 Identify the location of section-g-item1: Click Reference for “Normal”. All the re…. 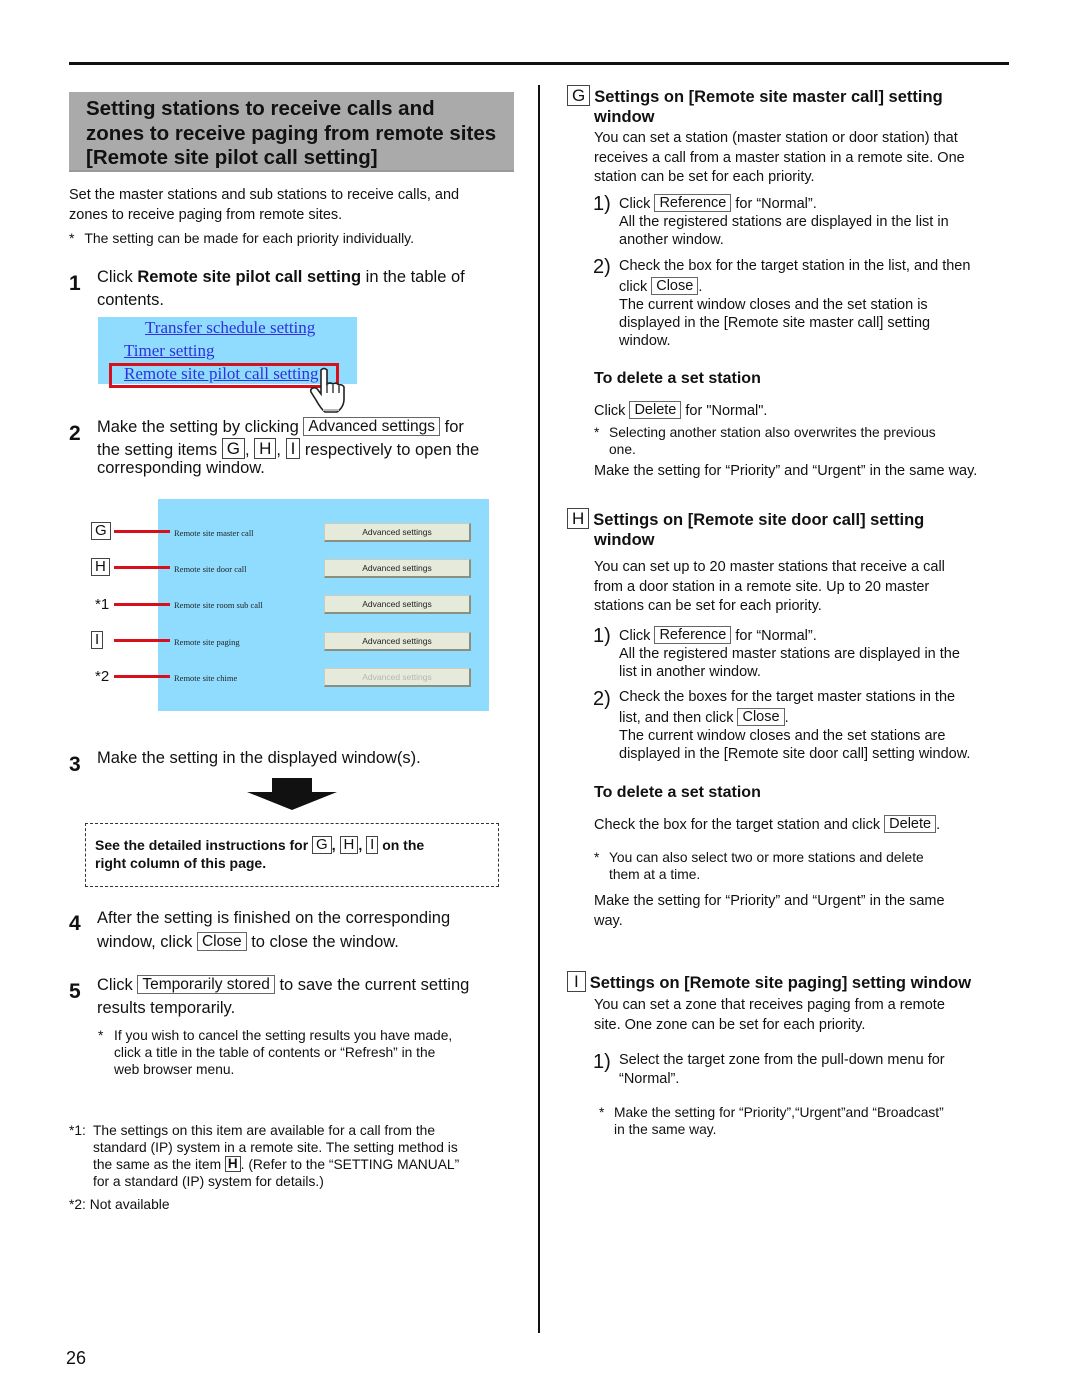
(784, 221).